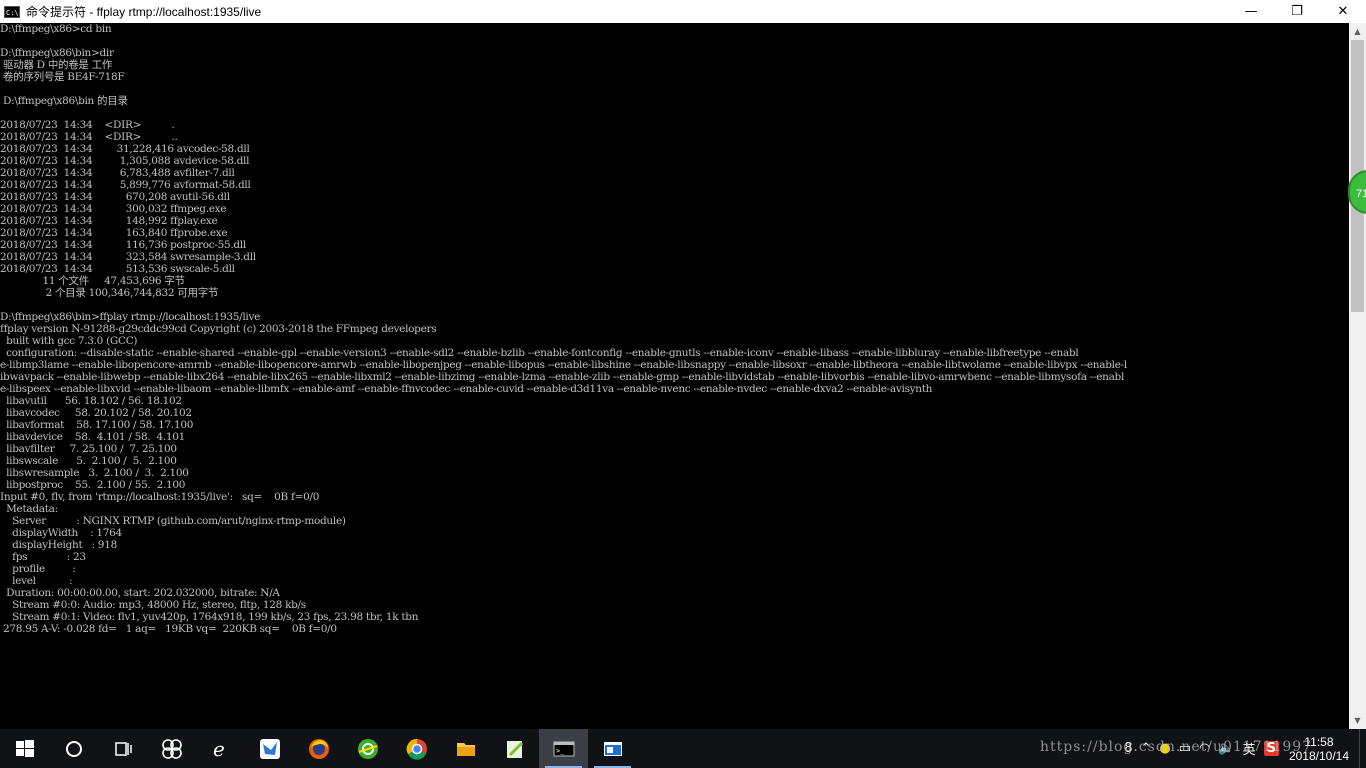  I want to click on console-line: 11 个文件 47,453,696 字节, so click(92, 281).